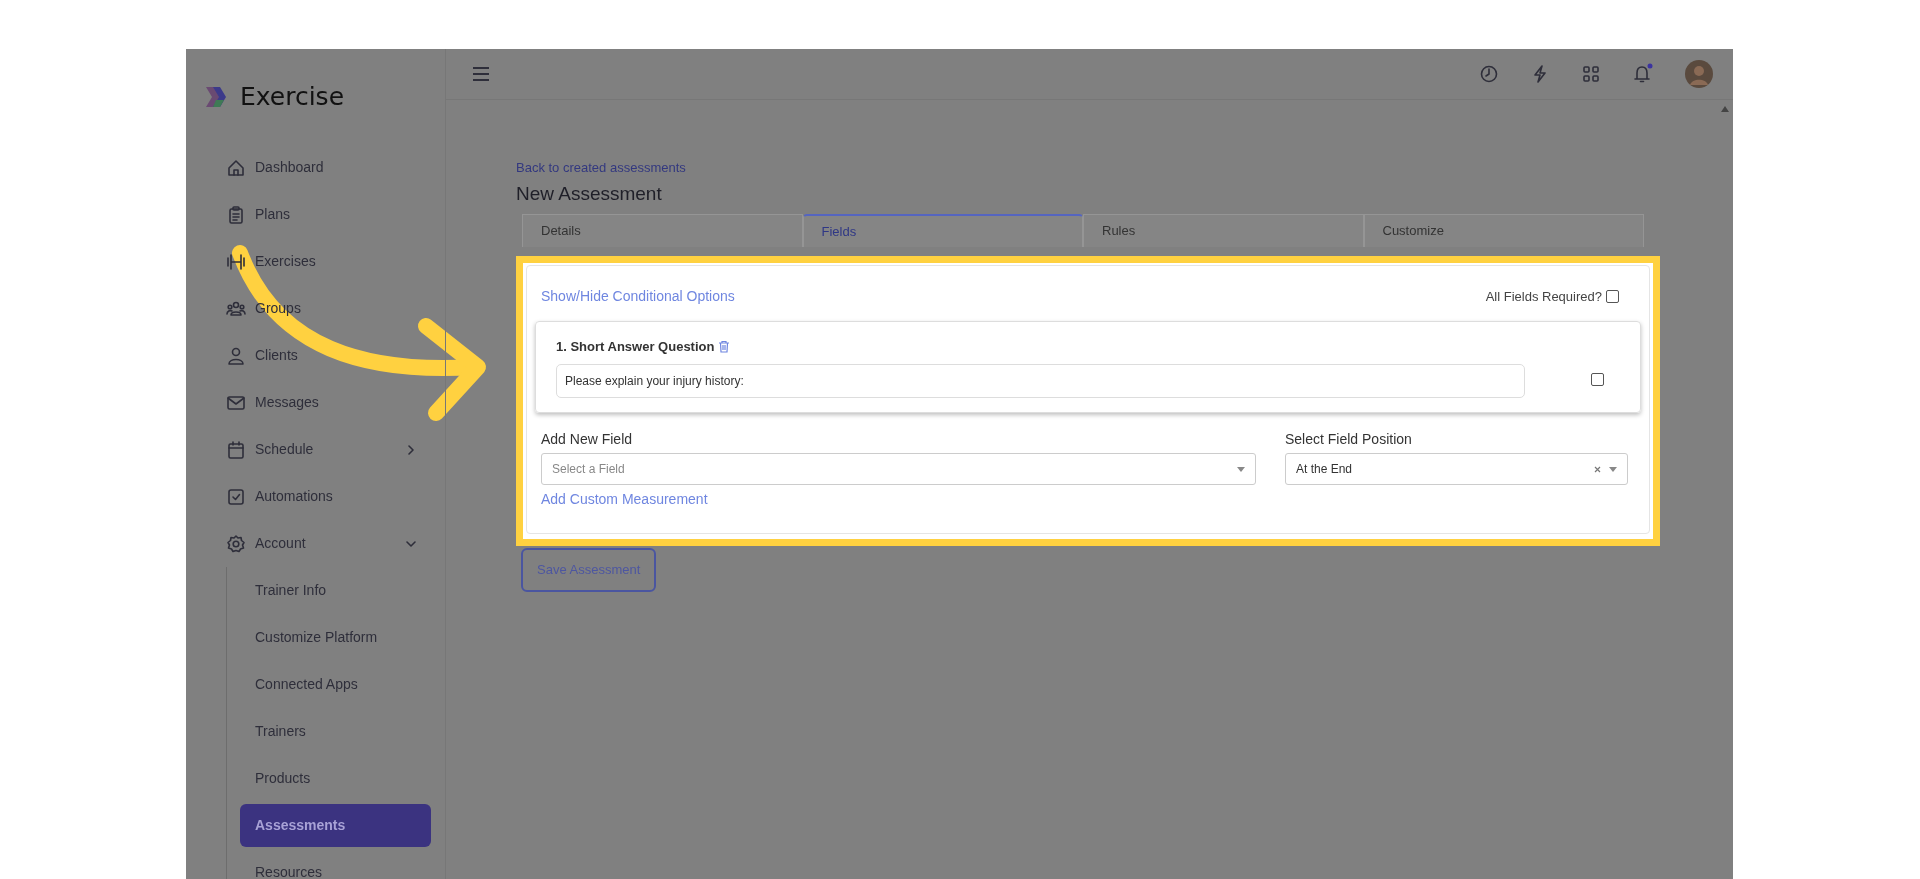 This screenshot has height=879, width=1920. I want to click on question-checkbox, so click(1597, 380).